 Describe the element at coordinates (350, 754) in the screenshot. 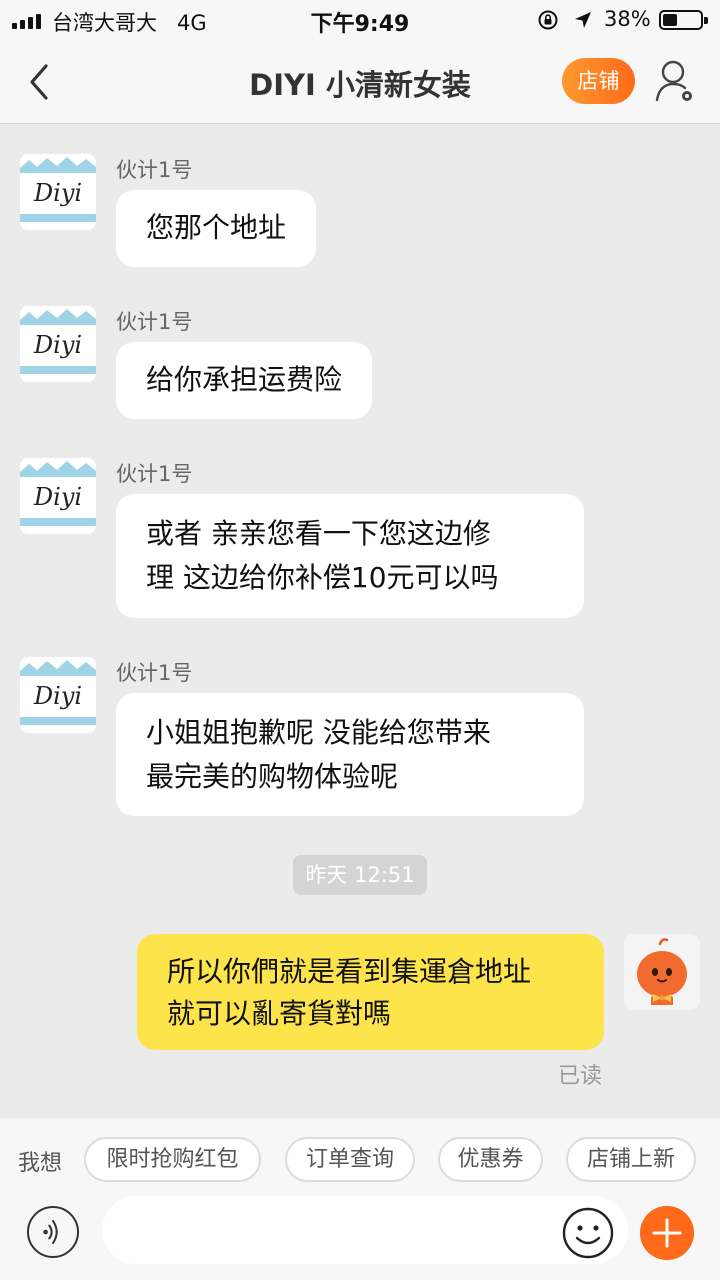

I see `message-bubble: 小姐姐抱歉呢 没能给您带来 最完美的购物体验呢` at that location.